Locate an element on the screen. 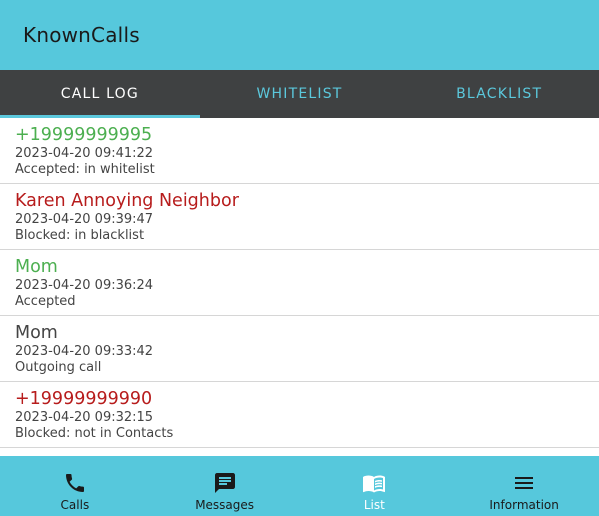  app-title: KnownCalls is located at coordinates (81, 35).